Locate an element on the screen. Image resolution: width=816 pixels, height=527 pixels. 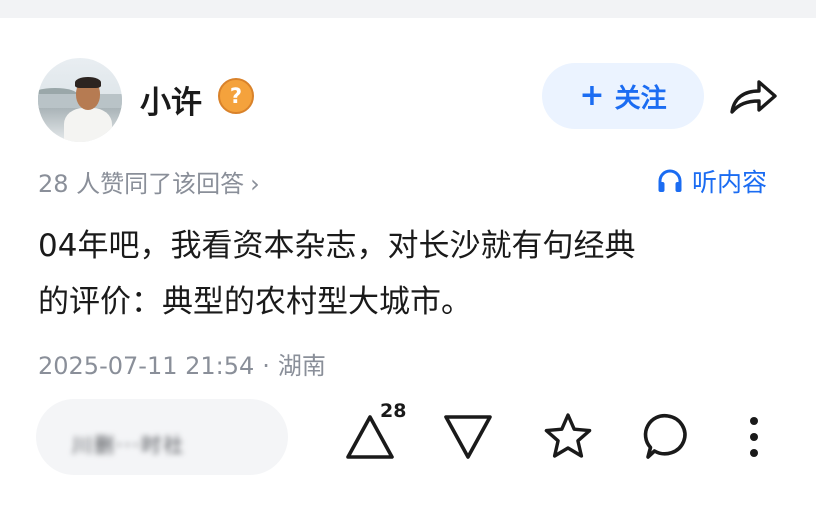
answer-meta: 2025-07-11 21:54 · 湖南 is located at coordinates (182, 363).